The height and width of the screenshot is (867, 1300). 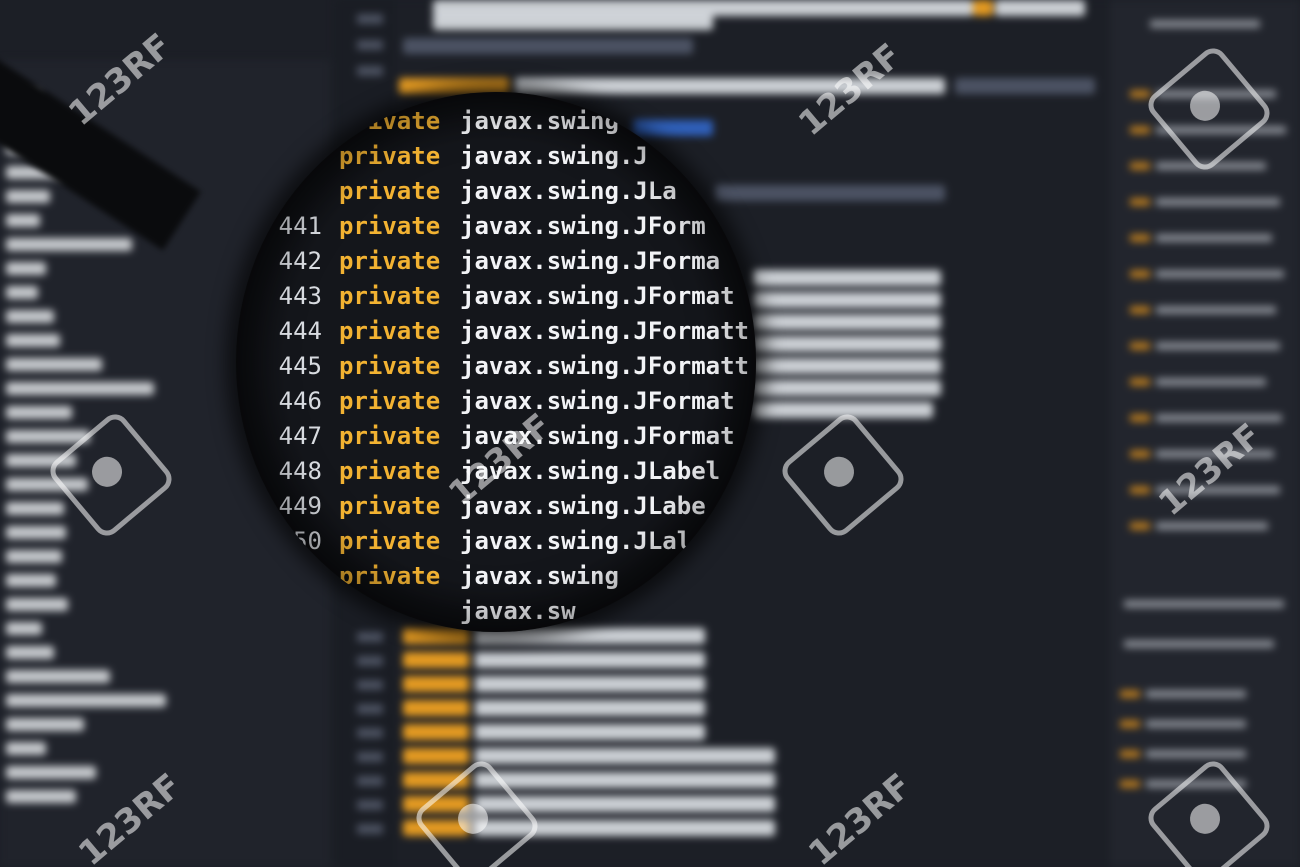 I want to click on code-line: private javax.swing, so click(x=496, y=121).